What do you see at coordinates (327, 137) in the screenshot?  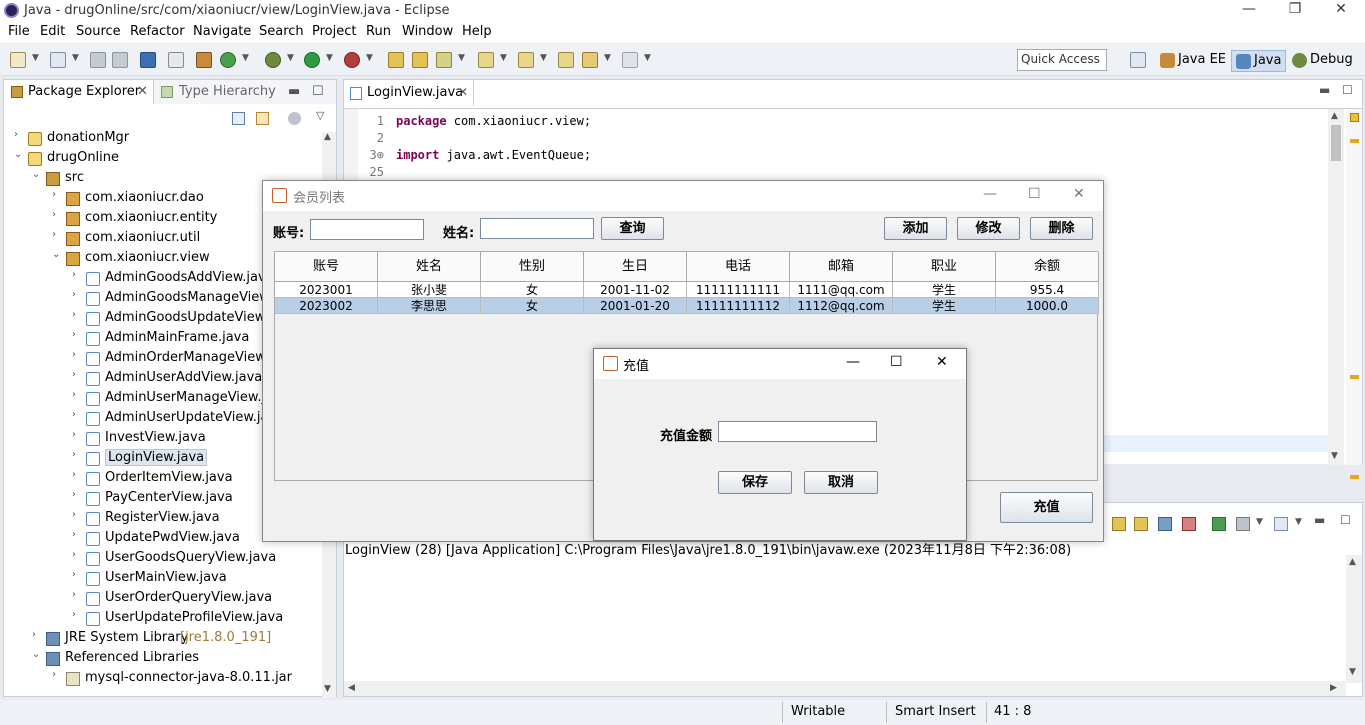 I see `tree-scroll-up-icon: ▲` at bounding box center [327, 137].